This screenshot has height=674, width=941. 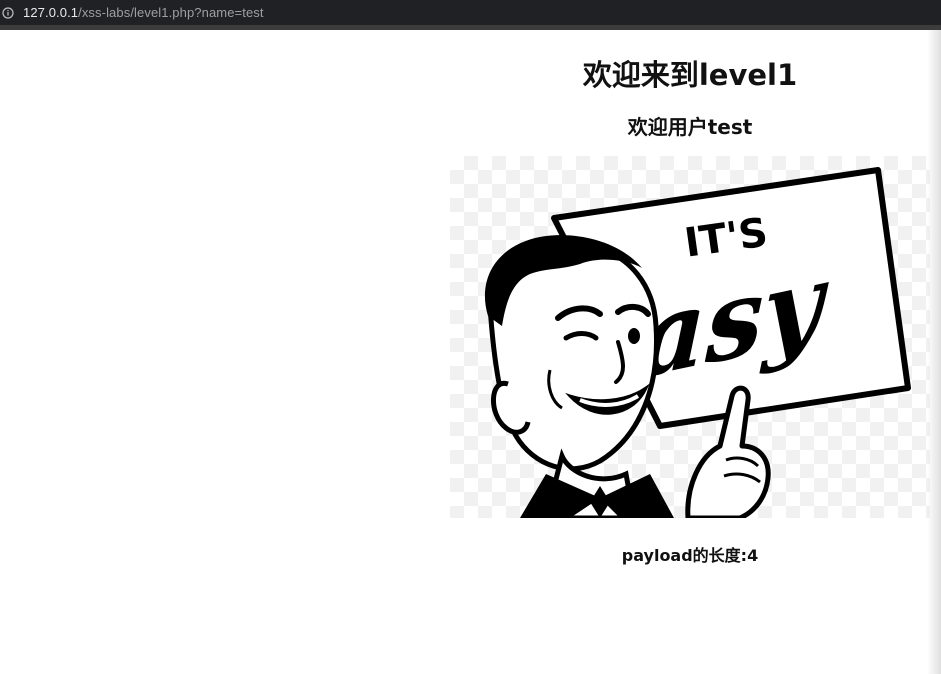 I want to click on page-title: 欢迎来到level1, so click(x=690, y=75).